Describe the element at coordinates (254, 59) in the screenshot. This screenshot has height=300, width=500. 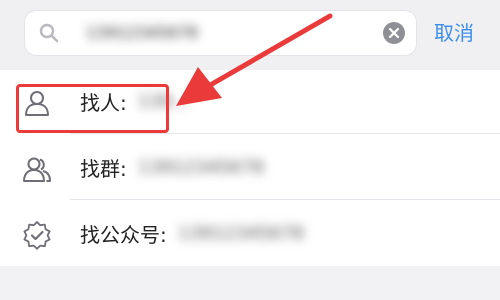
I see `pointer-arrow-icon` at that location.